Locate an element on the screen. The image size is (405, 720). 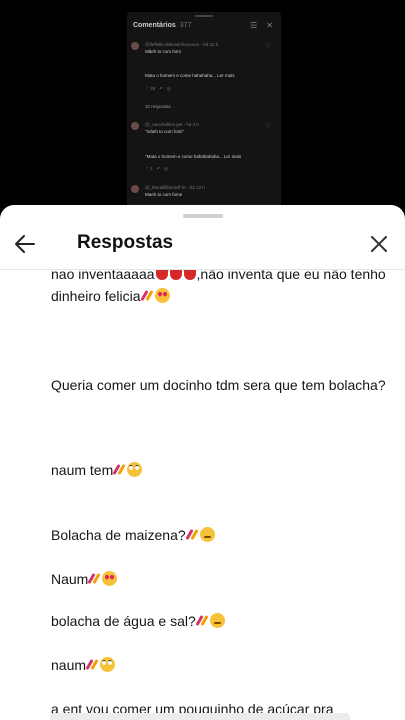
close-icon: ✕ is located at coordinates (269, 25).